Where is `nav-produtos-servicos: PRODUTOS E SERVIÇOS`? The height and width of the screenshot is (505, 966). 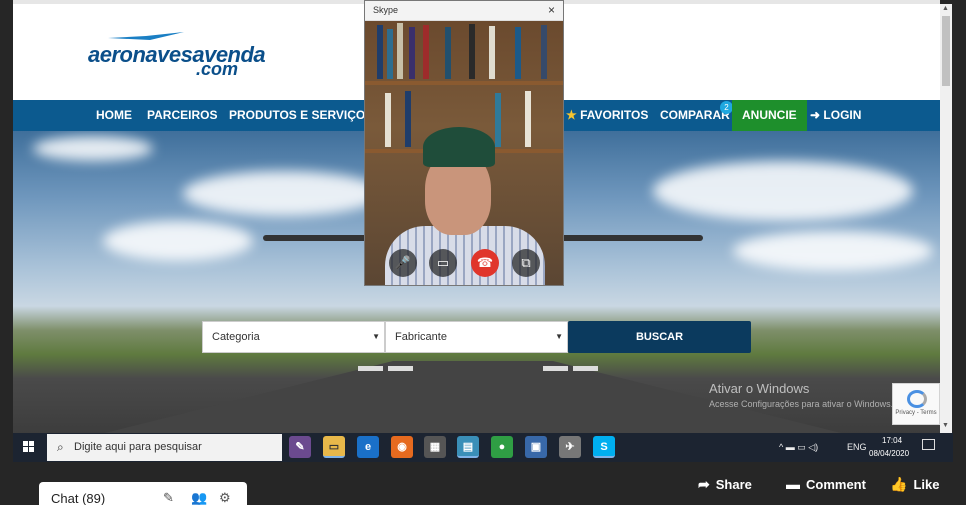
nav-produtos-servicos: PRODUTOS E SERVIÇOS is located at coordinates (301, 115).